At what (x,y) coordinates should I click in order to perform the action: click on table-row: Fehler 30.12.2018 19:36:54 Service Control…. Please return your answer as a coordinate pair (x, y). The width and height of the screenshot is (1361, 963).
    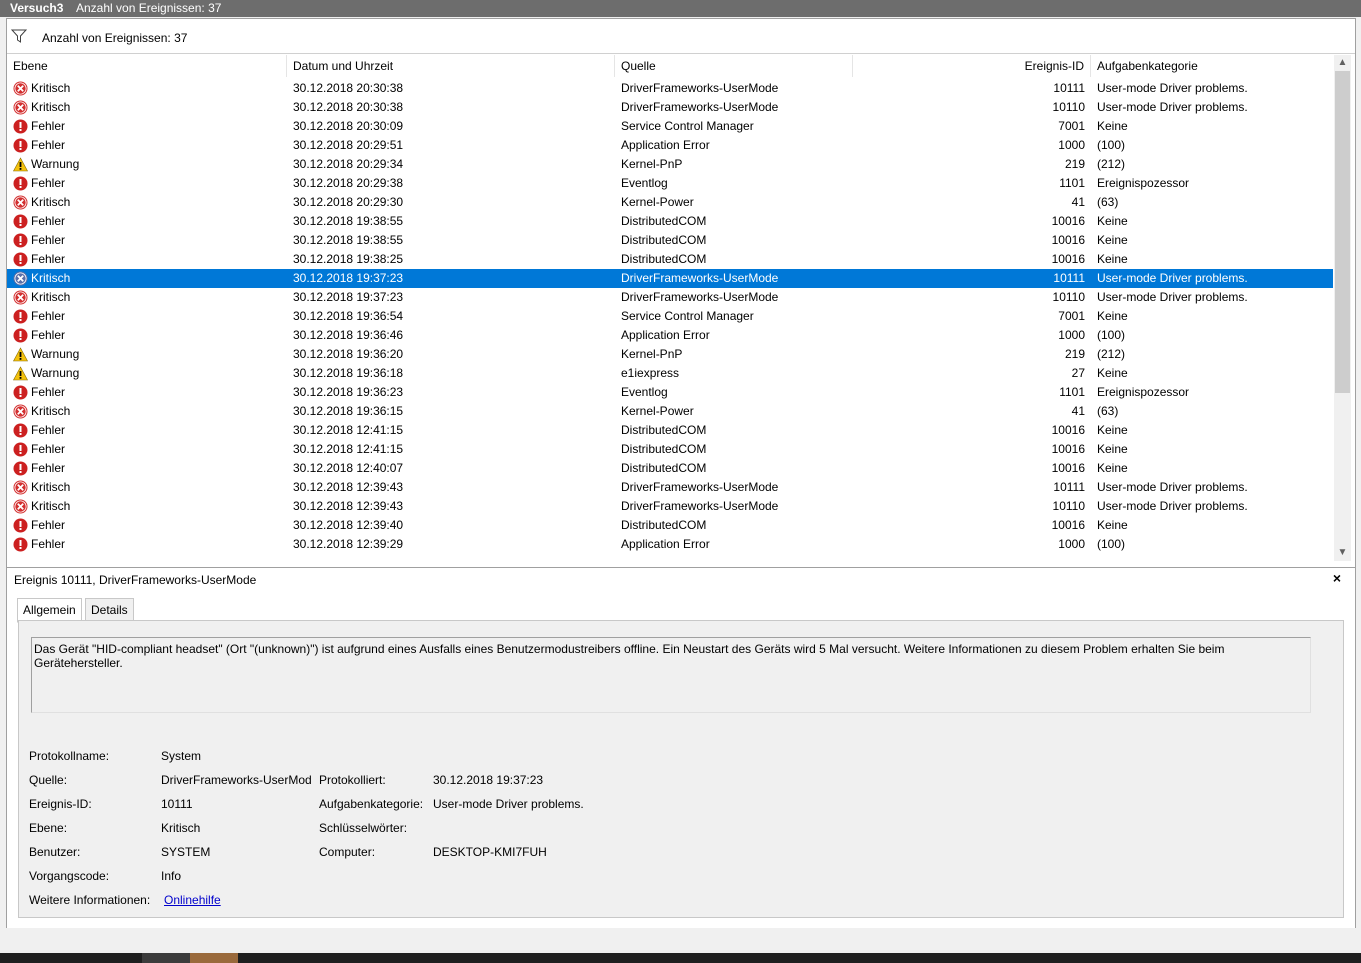
    Looking at the image, I should click on (670, 316).